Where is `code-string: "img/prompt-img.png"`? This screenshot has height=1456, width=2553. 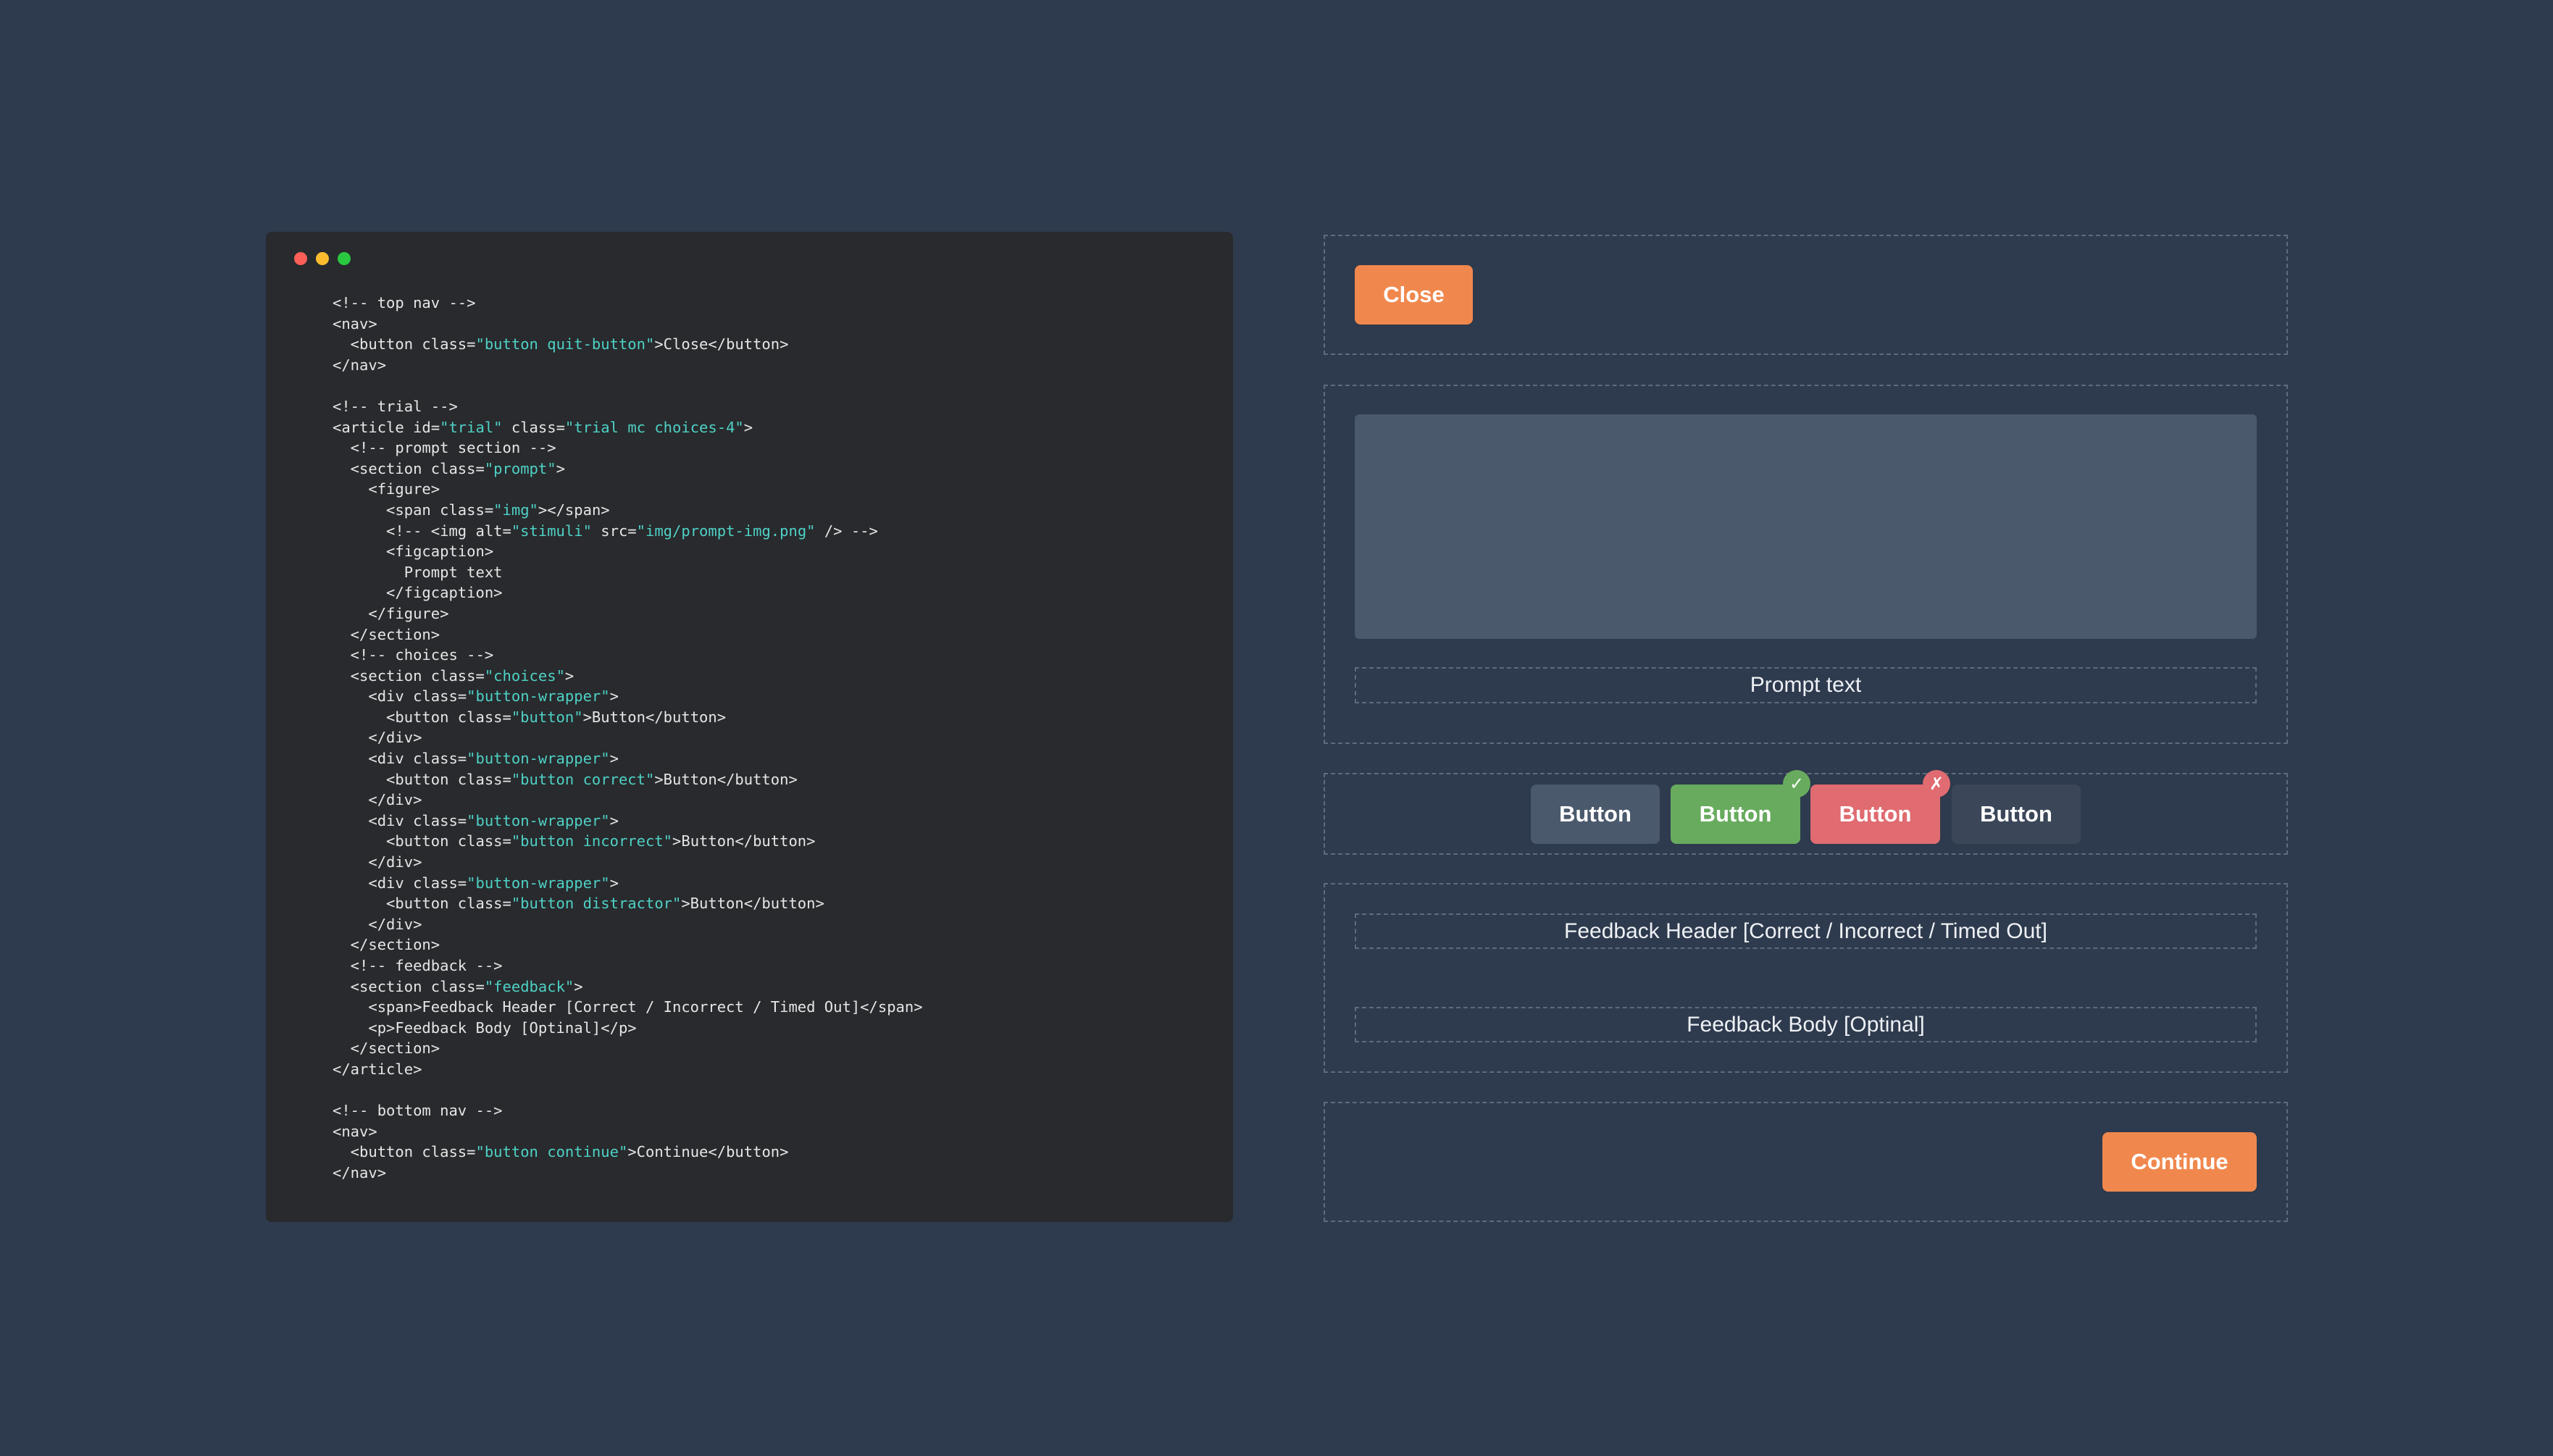 code-string: "img/prompt-img.png" is located at coordinates (726, 531).